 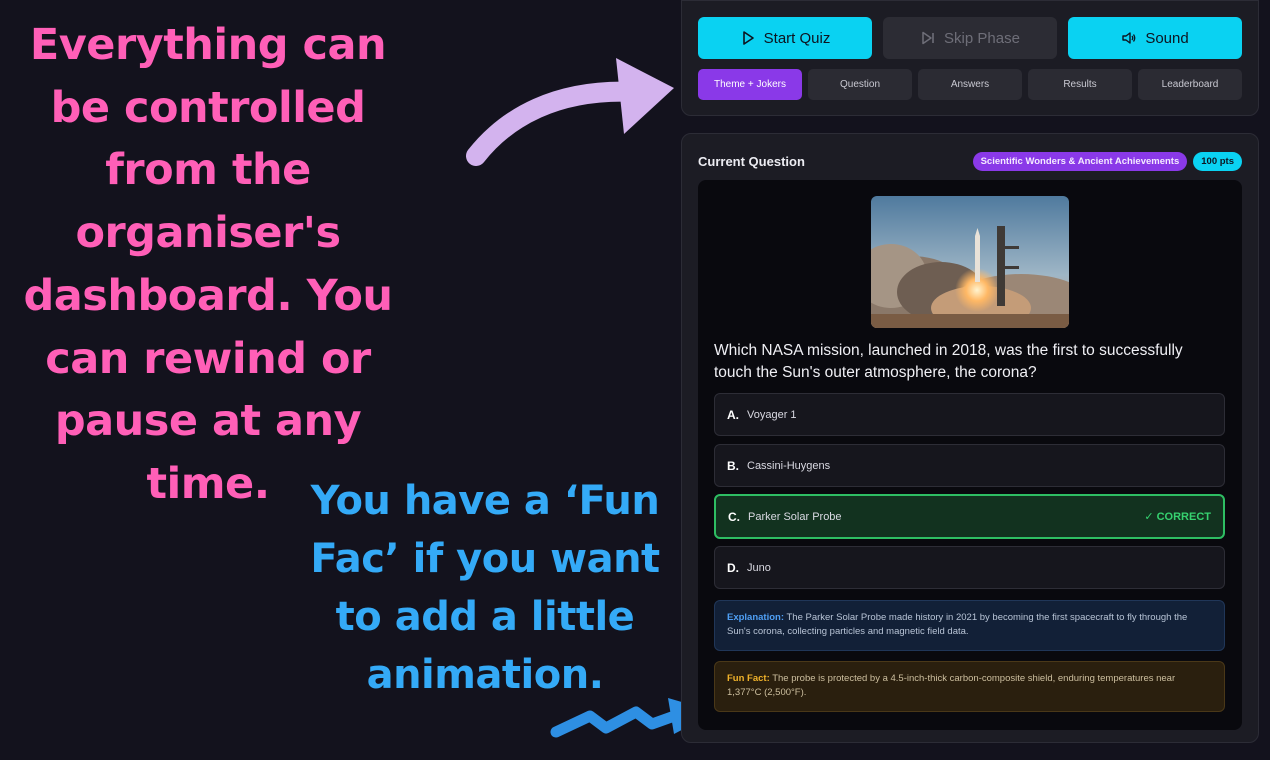 I want to click on tab-answers: Answers, so click(x=970, y=84).